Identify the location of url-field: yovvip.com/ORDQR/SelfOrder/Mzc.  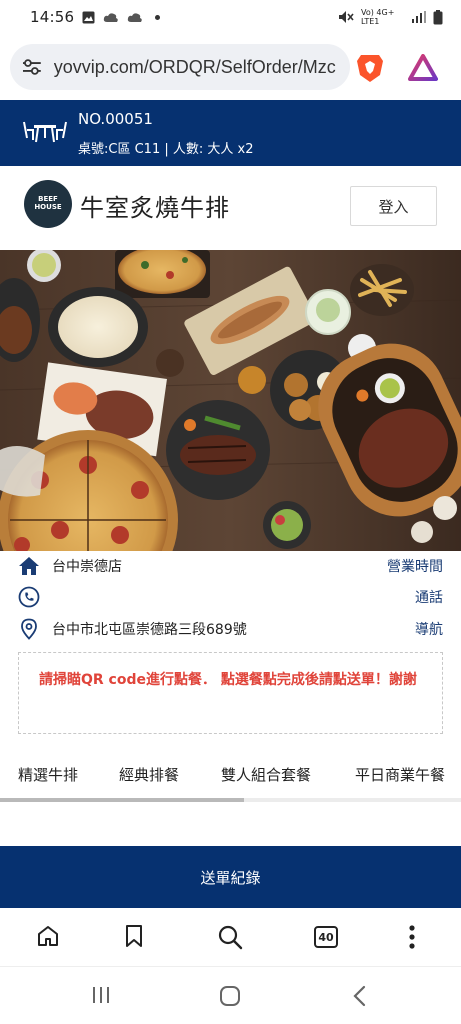
(180, 67).